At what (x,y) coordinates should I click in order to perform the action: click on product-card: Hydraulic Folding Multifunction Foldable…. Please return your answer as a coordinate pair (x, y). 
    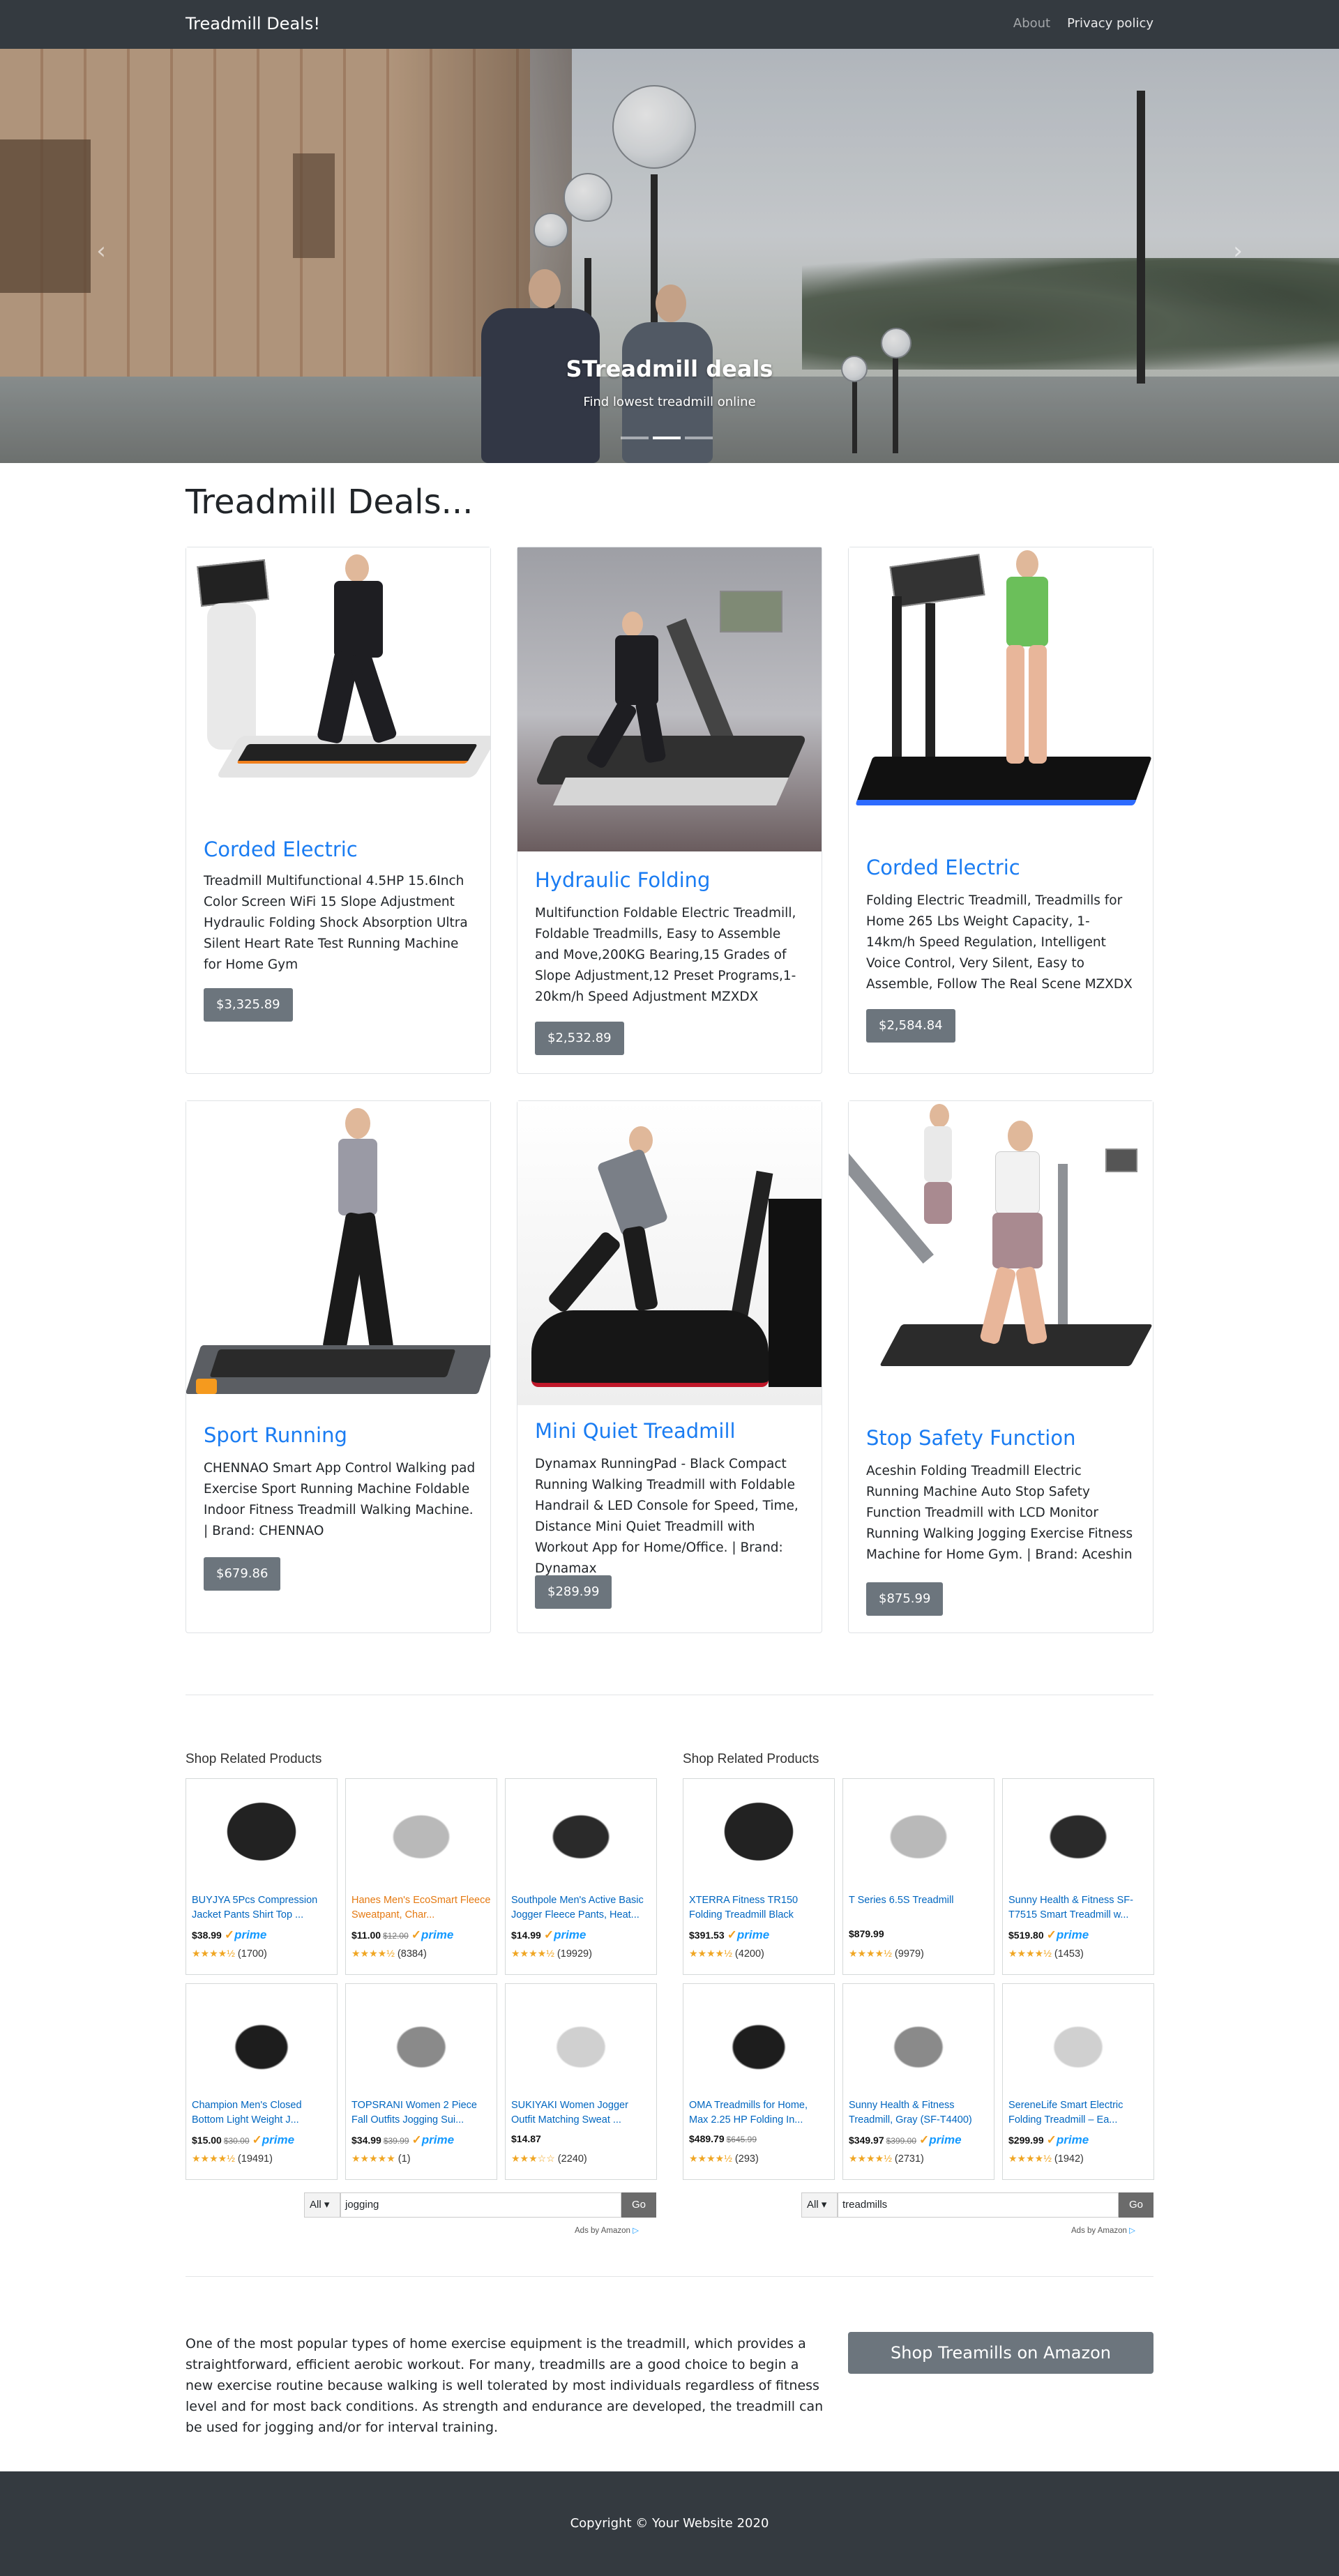
    Looking at the image, I should click on (669, 810).